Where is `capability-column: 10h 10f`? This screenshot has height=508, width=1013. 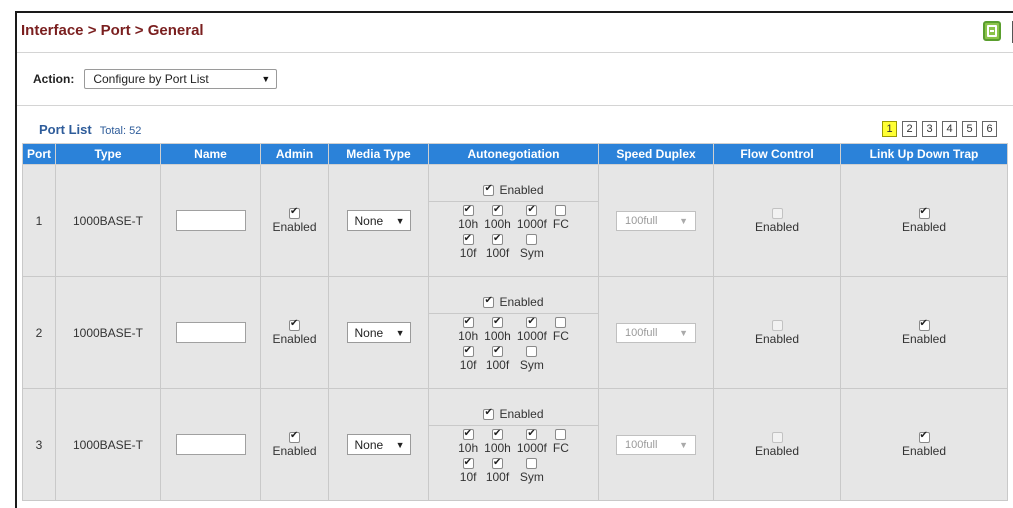 capability-column: 10h 10f is located at coordinates (468, 231).